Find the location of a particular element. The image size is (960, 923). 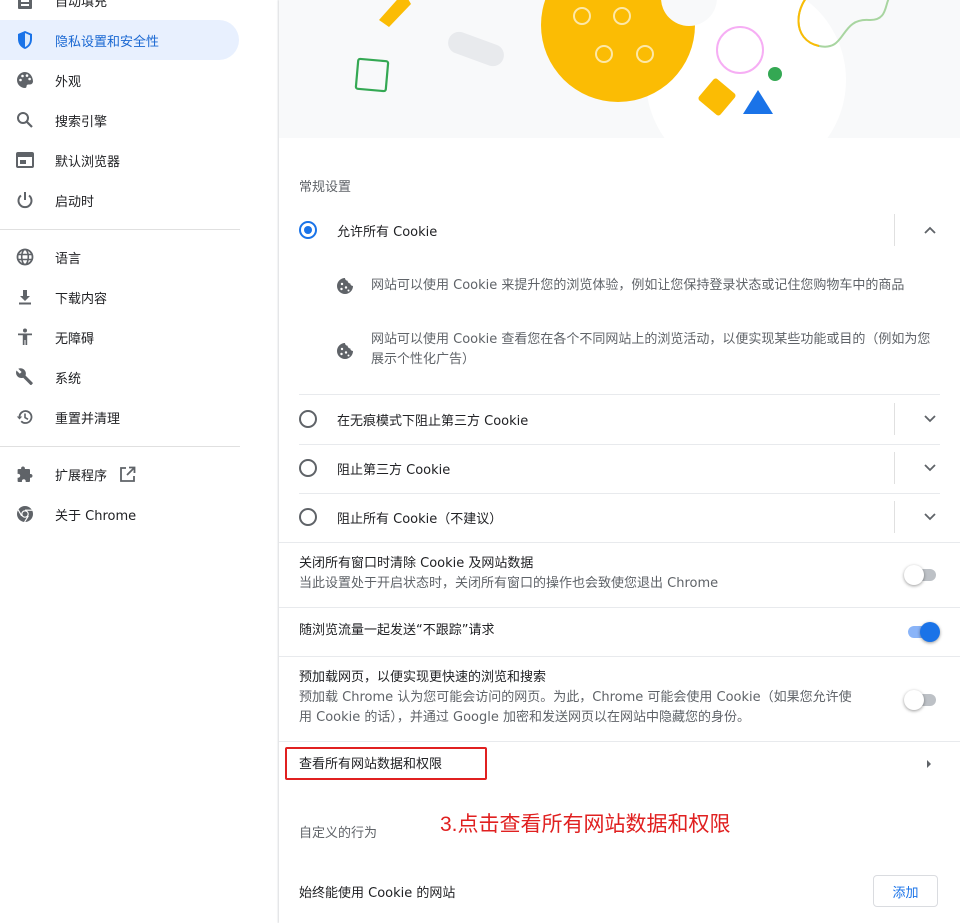

setting-label: 关闭所有窗口时清除 Cookie 及网站数据 is located at coordinates (416, 563).